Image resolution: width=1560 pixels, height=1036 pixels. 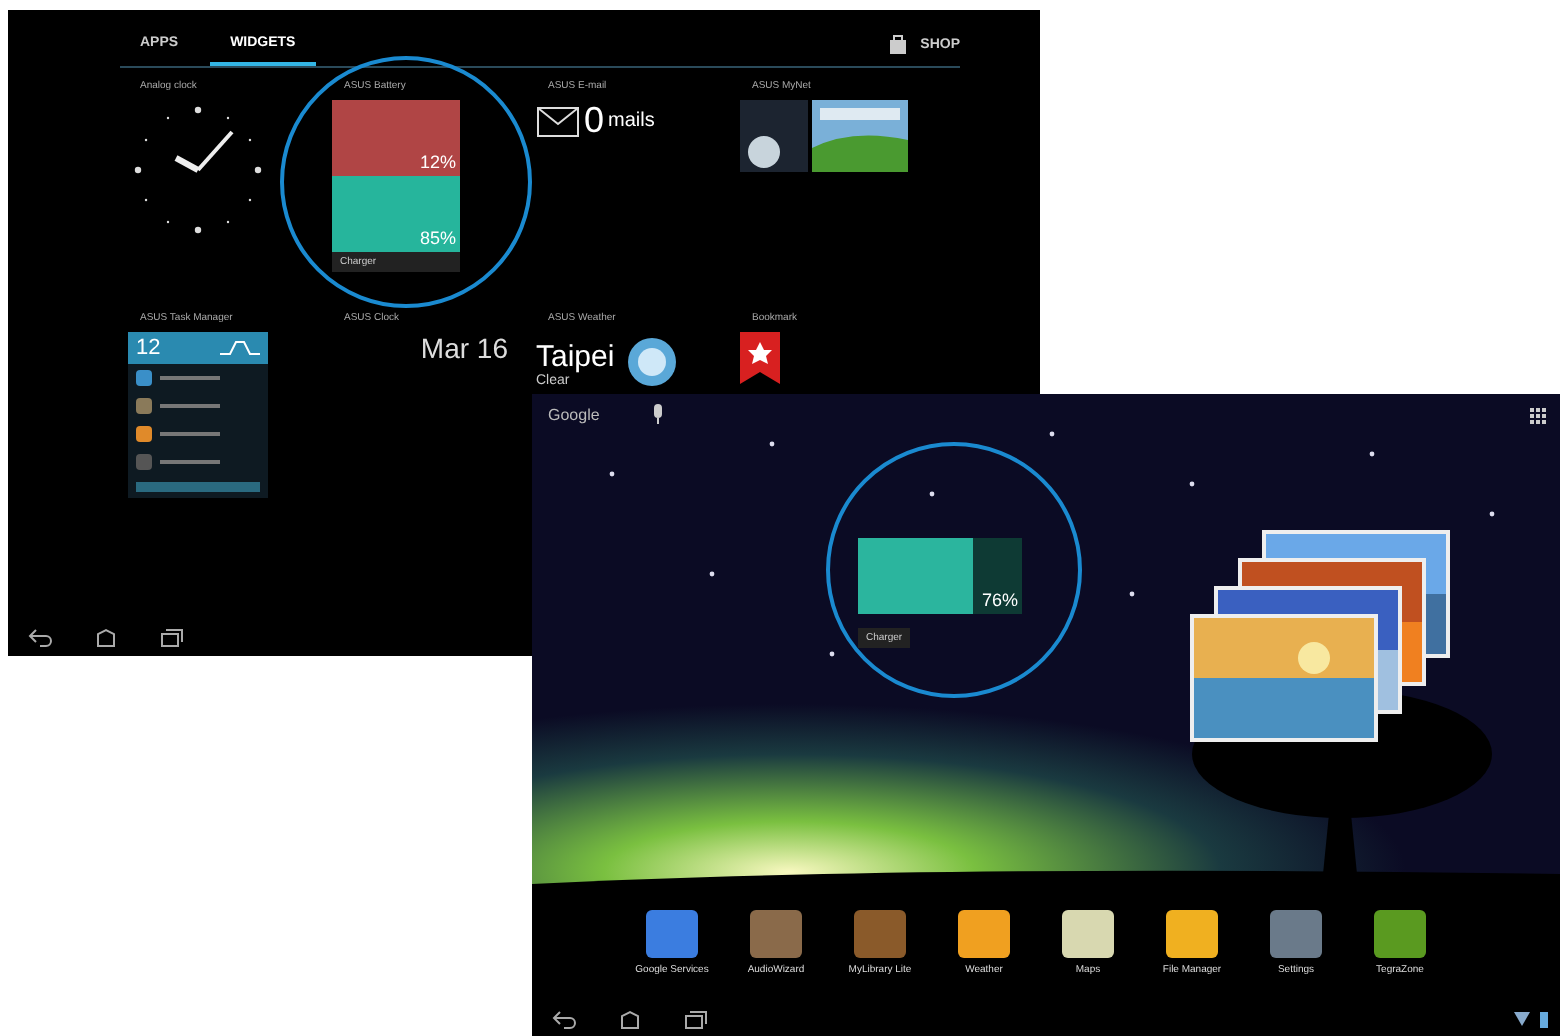 What do you see at coordinates (148, 348) in the screenshot?
I see `task-count: 12` at bounding box center [148, 348].